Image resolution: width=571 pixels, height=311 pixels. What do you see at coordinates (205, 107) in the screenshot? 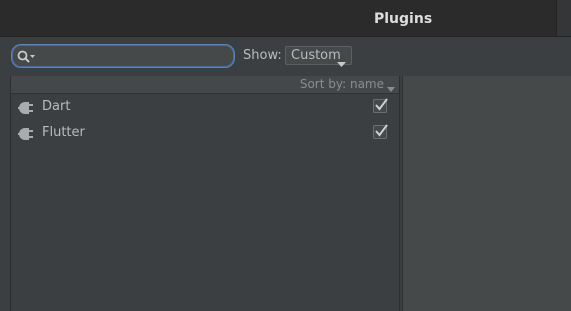
I see `plugin-row-dart: Dart` at bounding box center [205, 107].